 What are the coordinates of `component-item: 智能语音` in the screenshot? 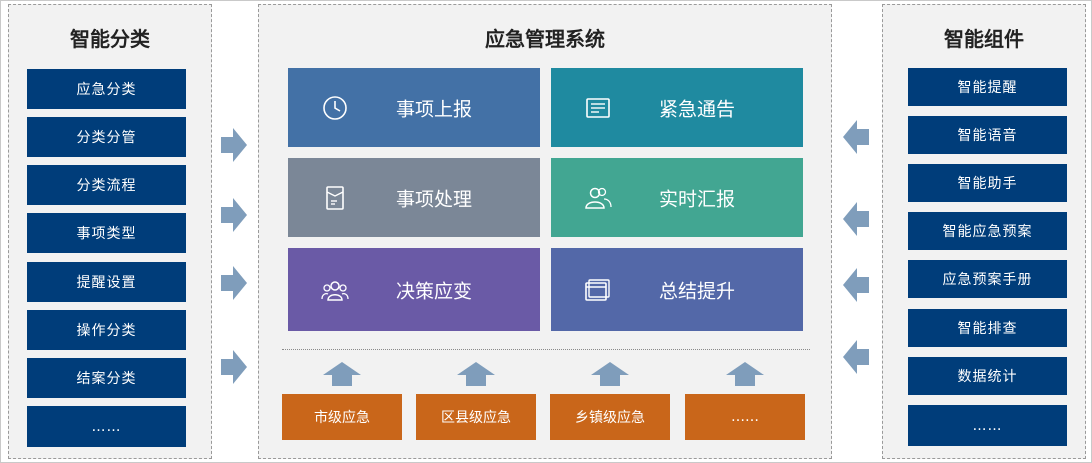 It's located at (987, 135).